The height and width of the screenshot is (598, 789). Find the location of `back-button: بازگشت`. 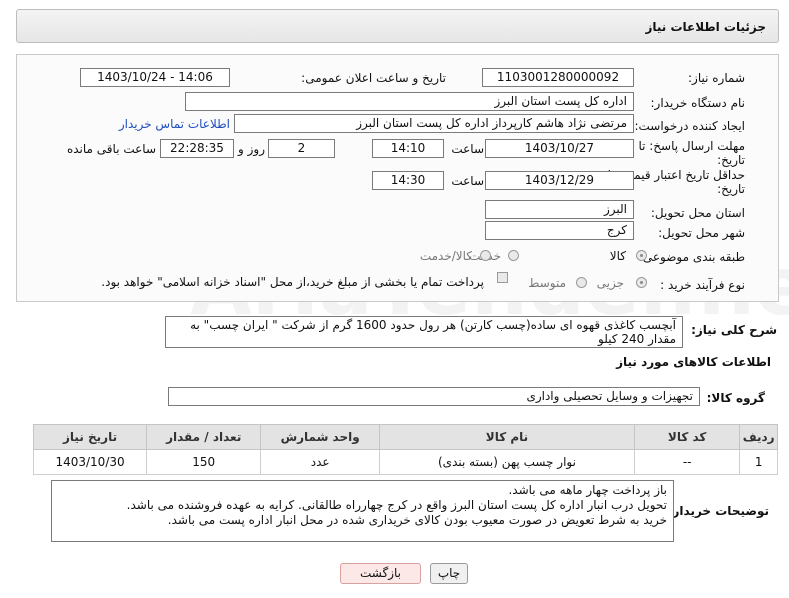

back-button: بازگشت is located at coordinates (380, 573).